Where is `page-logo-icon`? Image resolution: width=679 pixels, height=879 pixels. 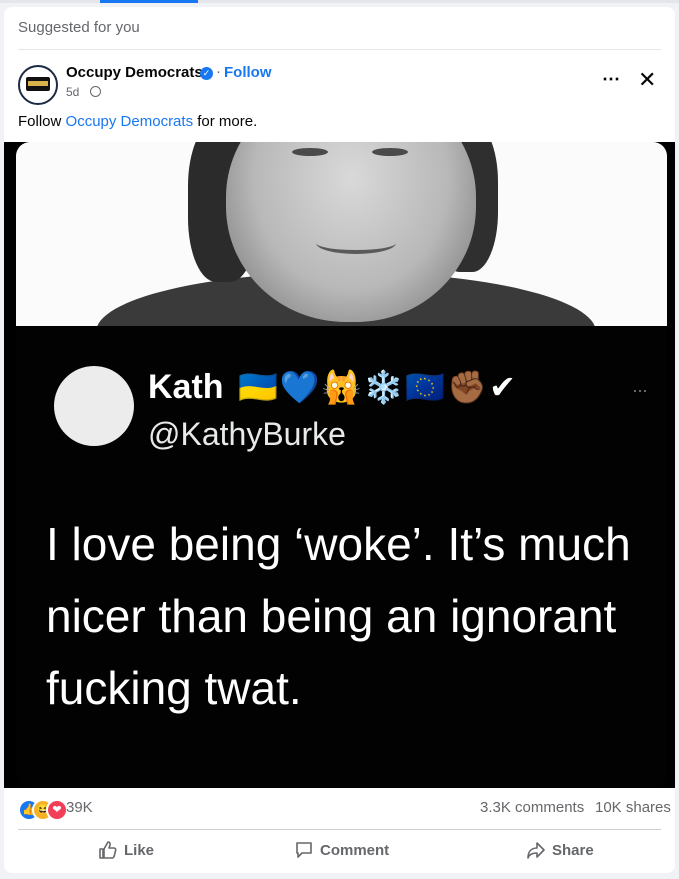 page-logo-icon is located at coordinates (38, 84).